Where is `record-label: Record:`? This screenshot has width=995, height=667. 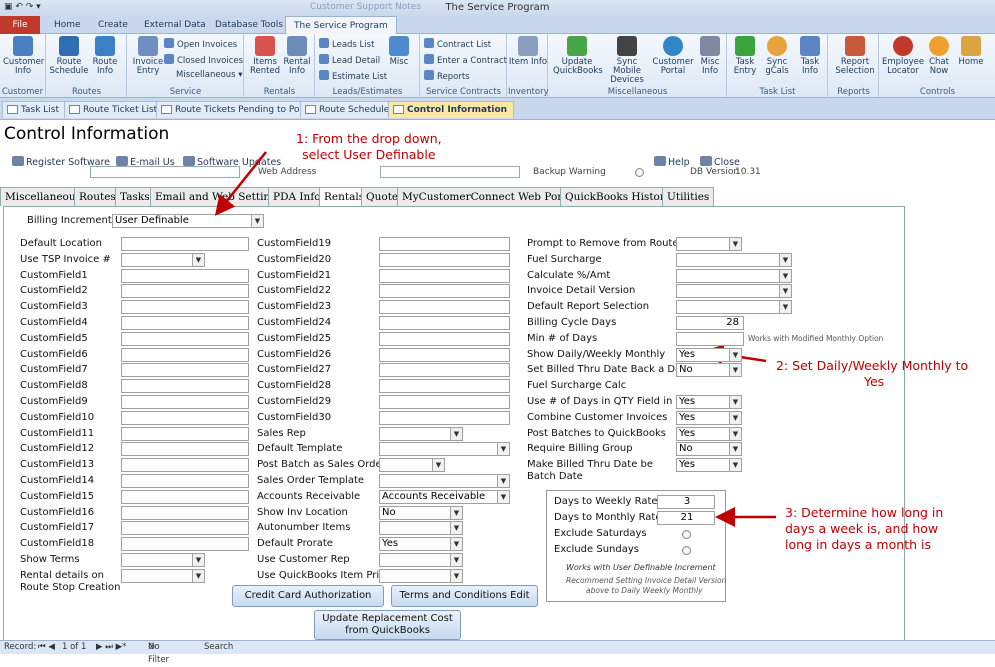 record-label: Record: is located at coordinates (20, 647).